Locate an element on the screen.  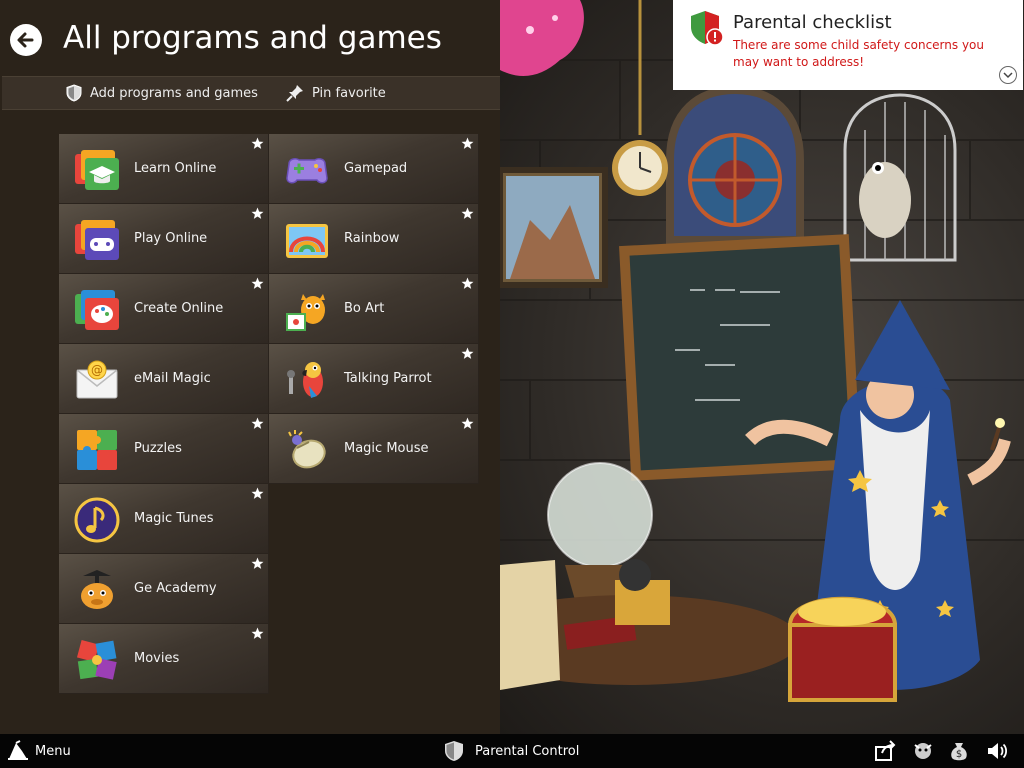
back-button is located at coordinates (26, 40).